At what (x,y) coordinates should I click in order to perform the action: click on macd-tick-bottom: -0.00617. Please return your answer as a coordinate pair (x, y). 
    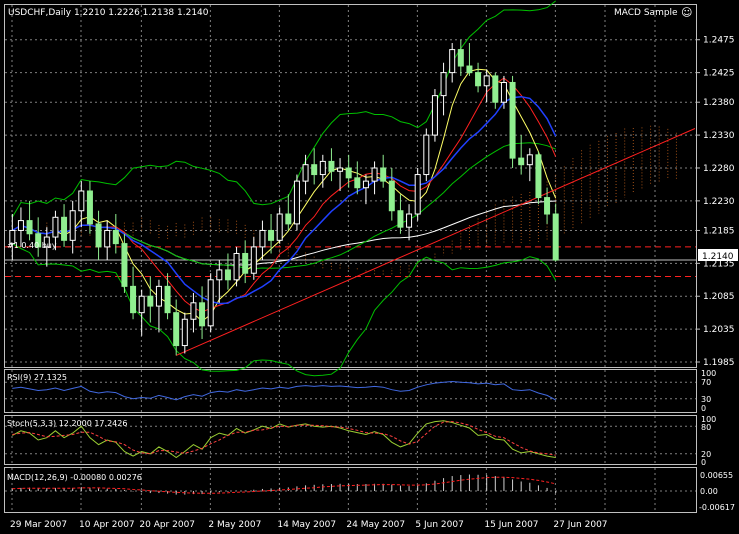
    Looking at the image, I should click on (717, 507).